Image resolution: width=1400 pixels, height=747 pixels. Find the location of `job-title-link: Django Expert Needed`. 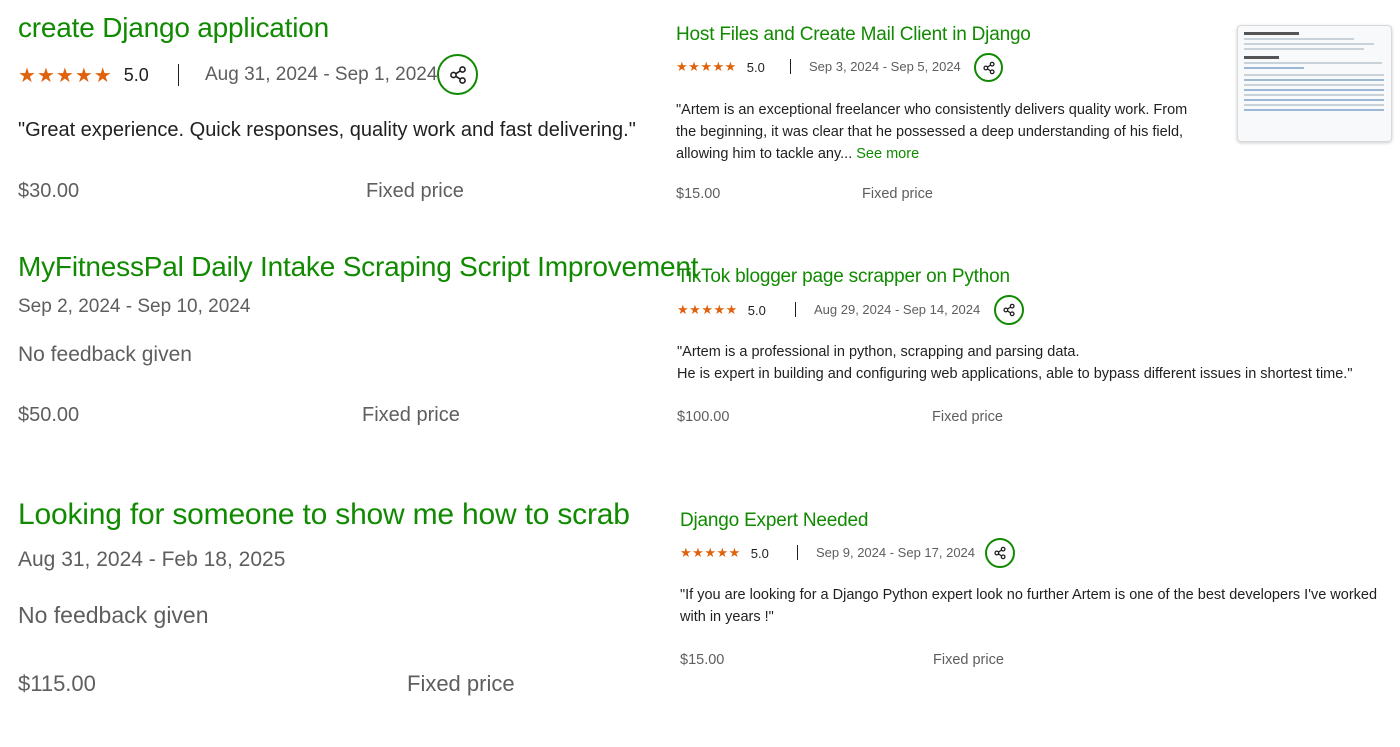

job-title-link: Django Expert Needed is located at coordinates (774, 521).